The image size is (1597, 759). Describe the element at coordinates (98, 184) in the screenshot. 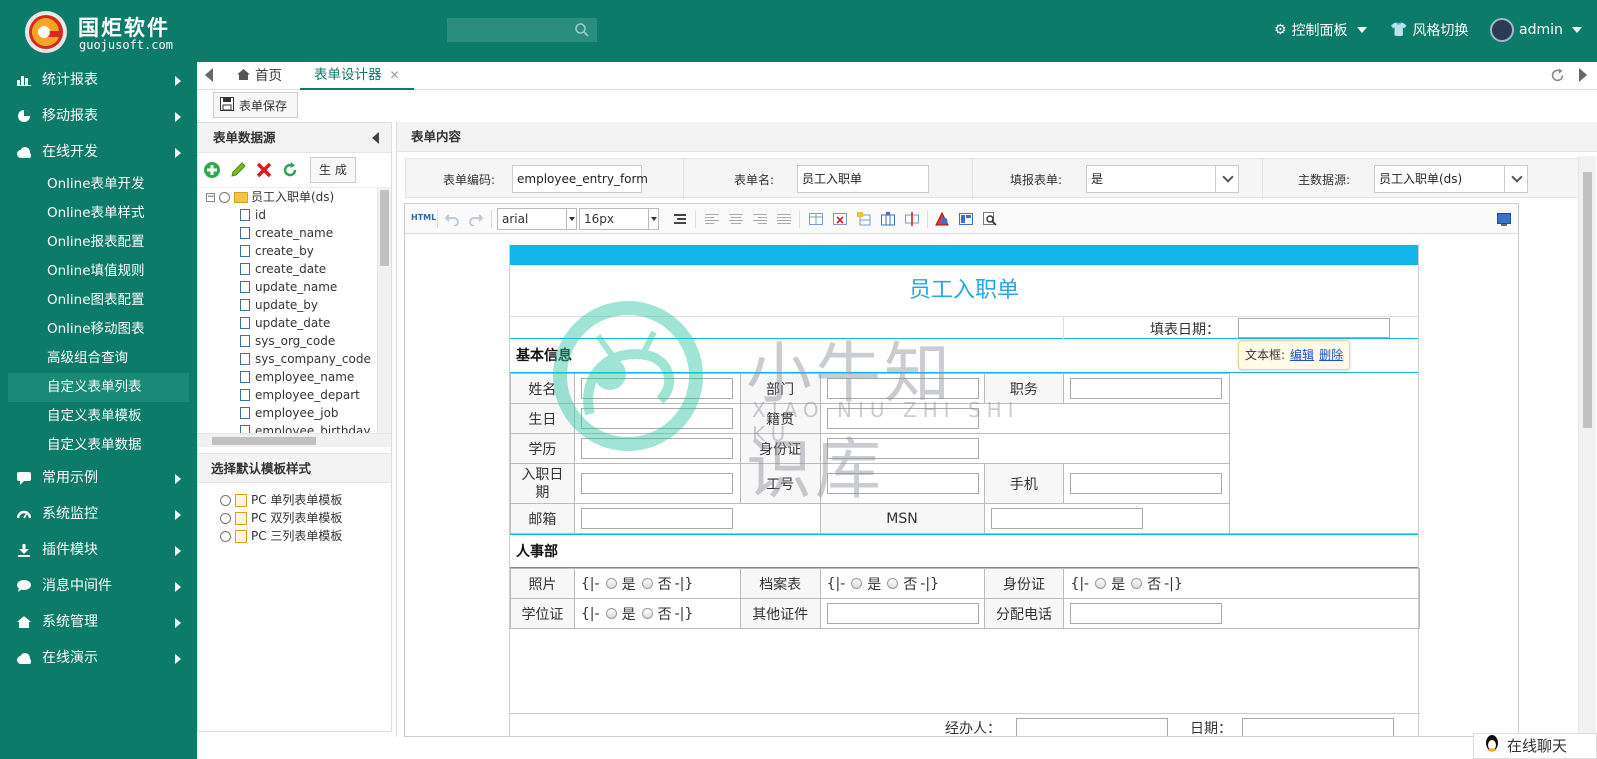

I see `sidebar-sub-online-form-dev: Online表单开发` at that location.